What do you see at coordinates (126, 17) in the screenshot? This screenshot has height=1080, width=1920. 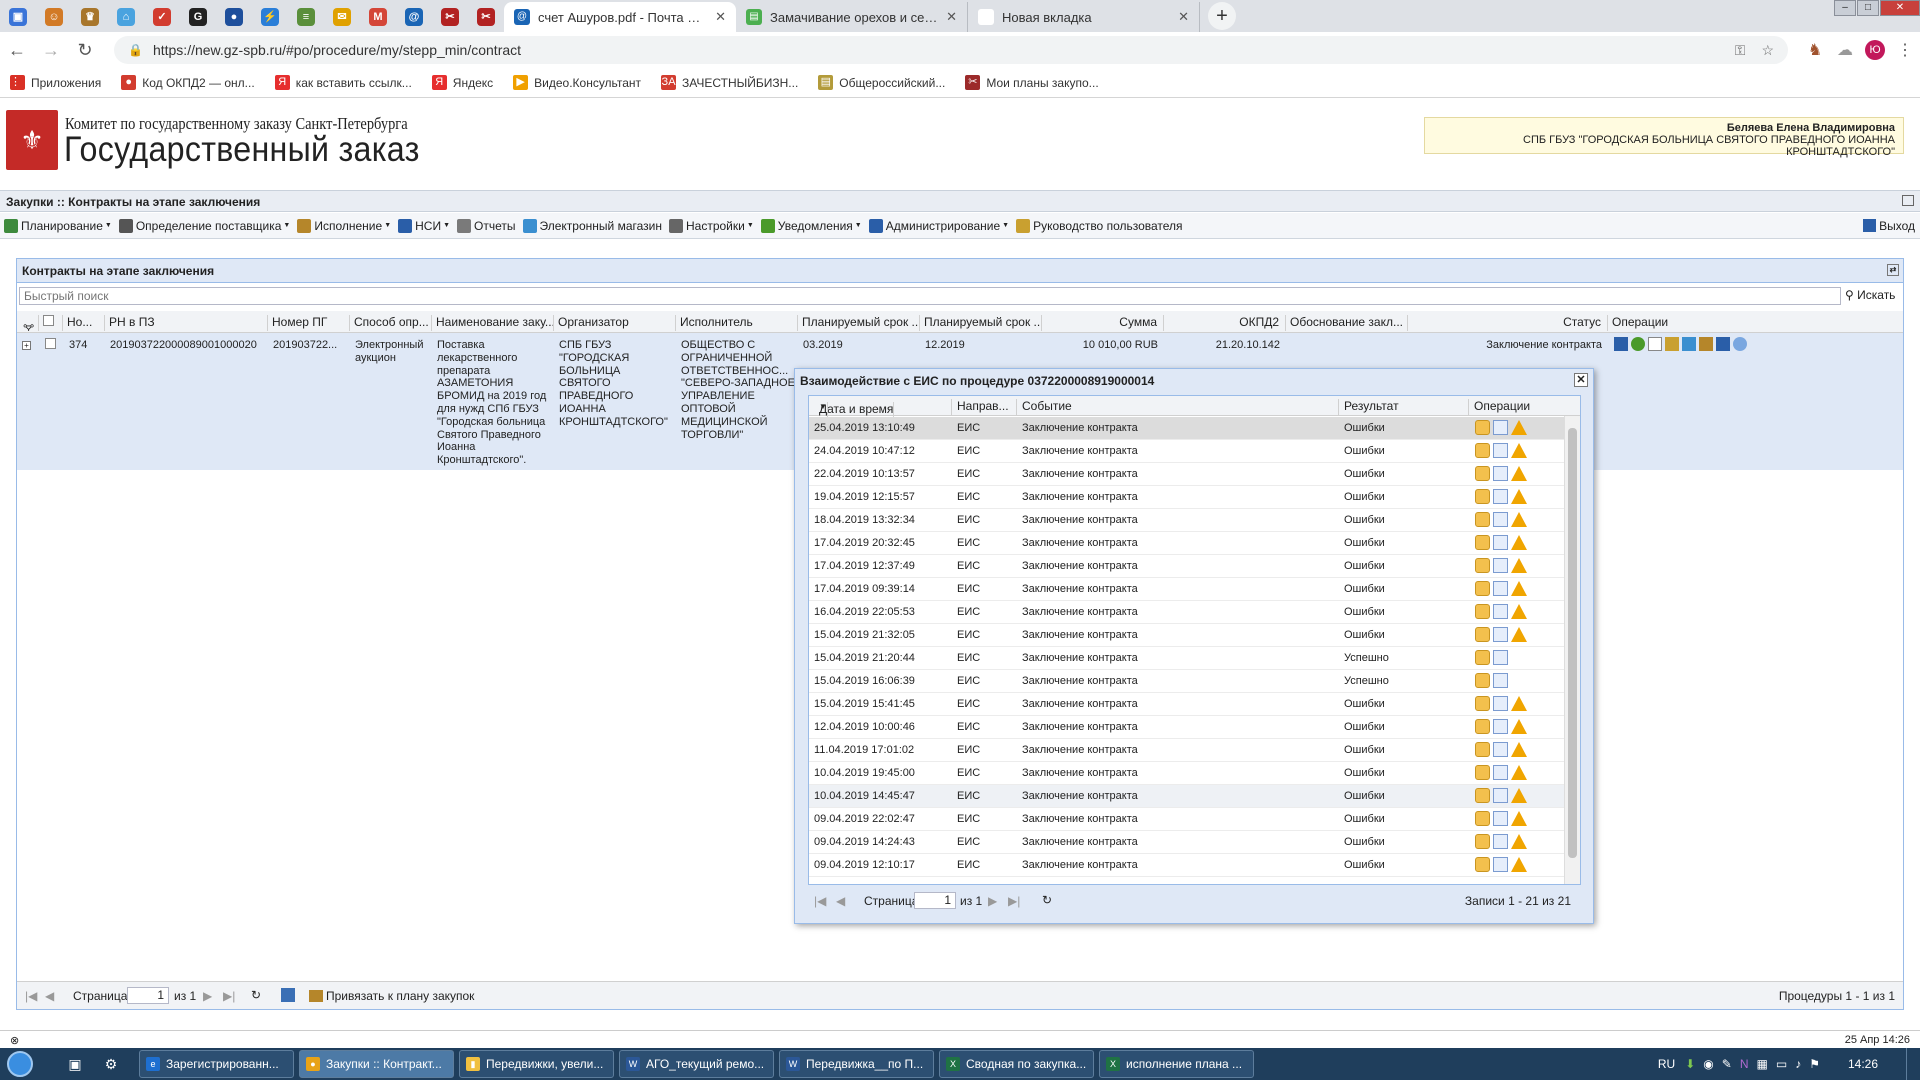 I see `pinned-tab: ⌂` at bounding box center [126, 17].